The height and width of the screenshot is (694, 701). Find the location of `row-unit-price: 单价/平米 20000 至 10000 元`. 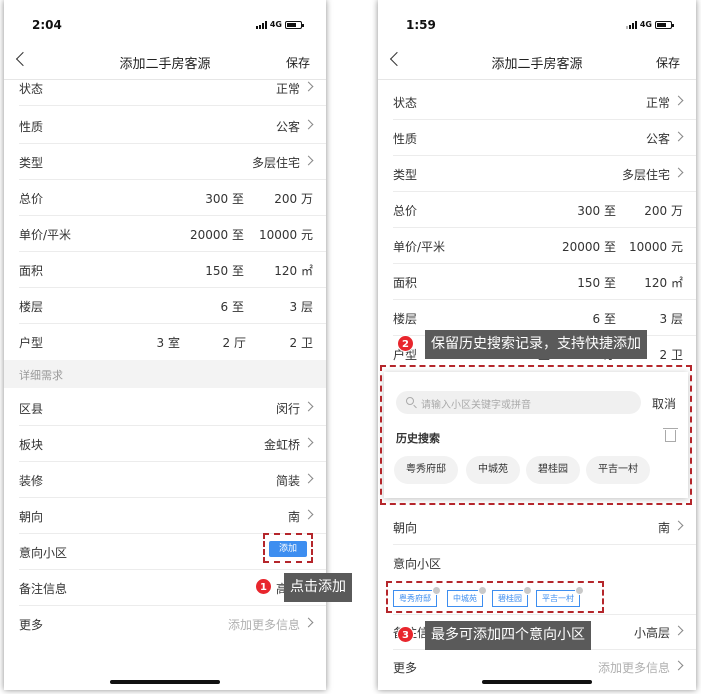

row-unit-price: 单价/平米 20000 至 10000 元 is located at coordinates (172, 234).